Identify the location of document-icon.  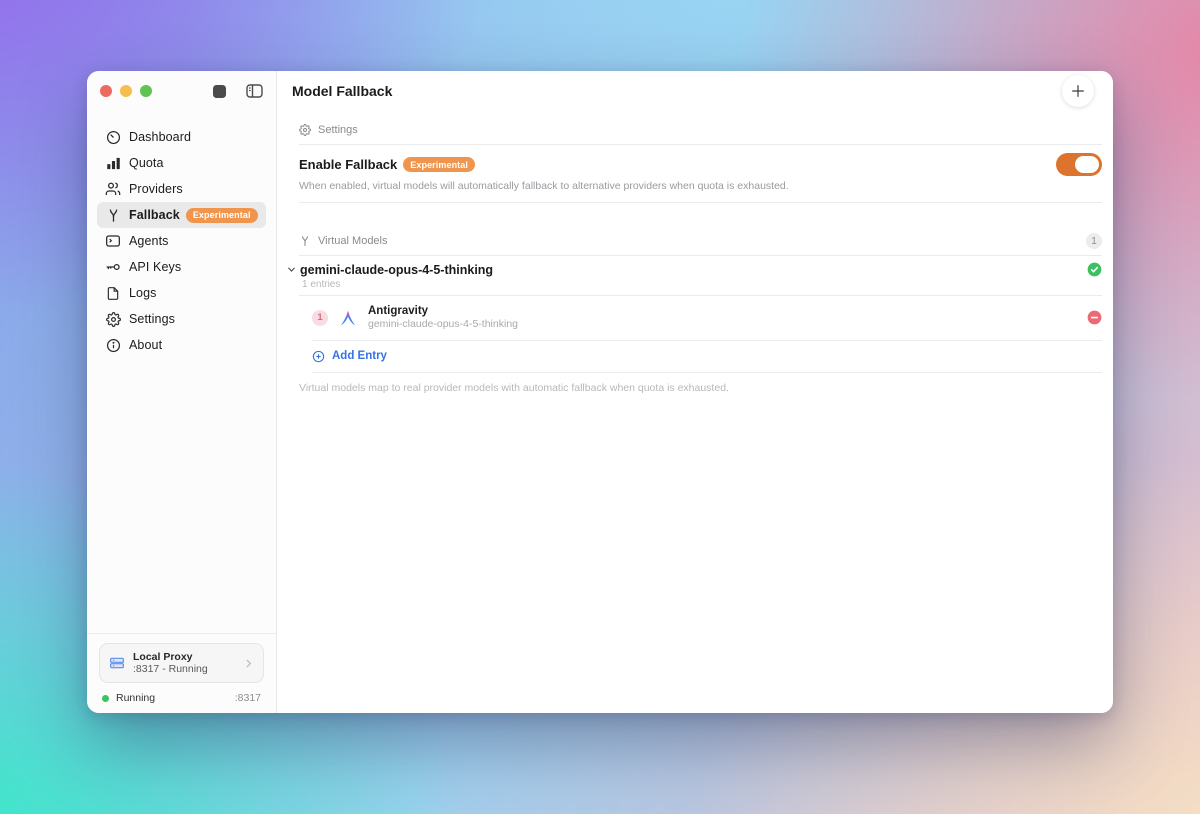
(113, 293).